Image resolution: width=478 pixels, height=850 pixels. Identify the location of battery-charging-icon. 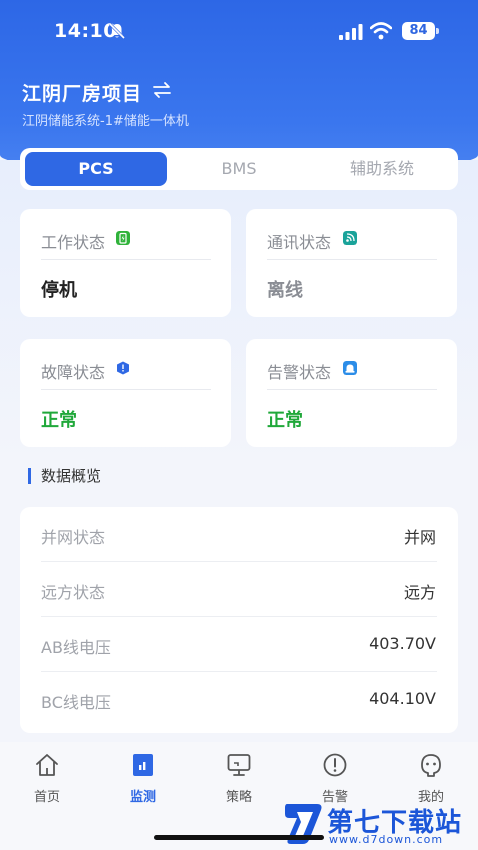
(123, 238).